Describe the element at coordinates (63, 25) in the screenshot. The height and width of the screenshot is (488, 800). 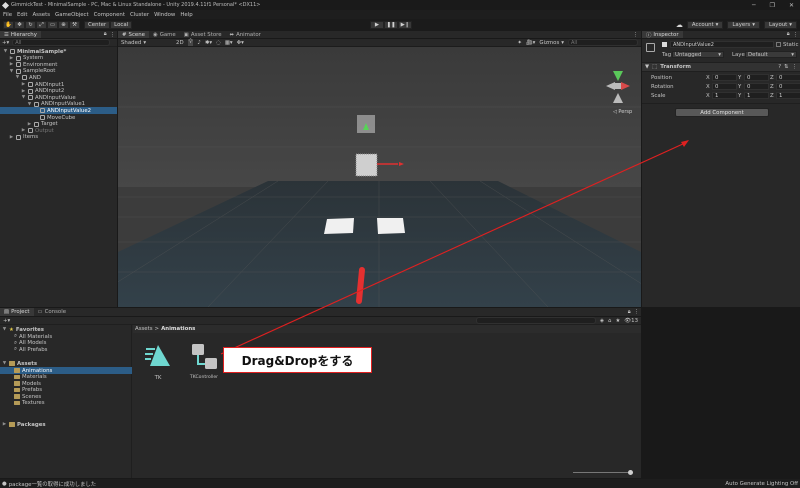
I see `transform-tool-icon: ⊕` at that location.